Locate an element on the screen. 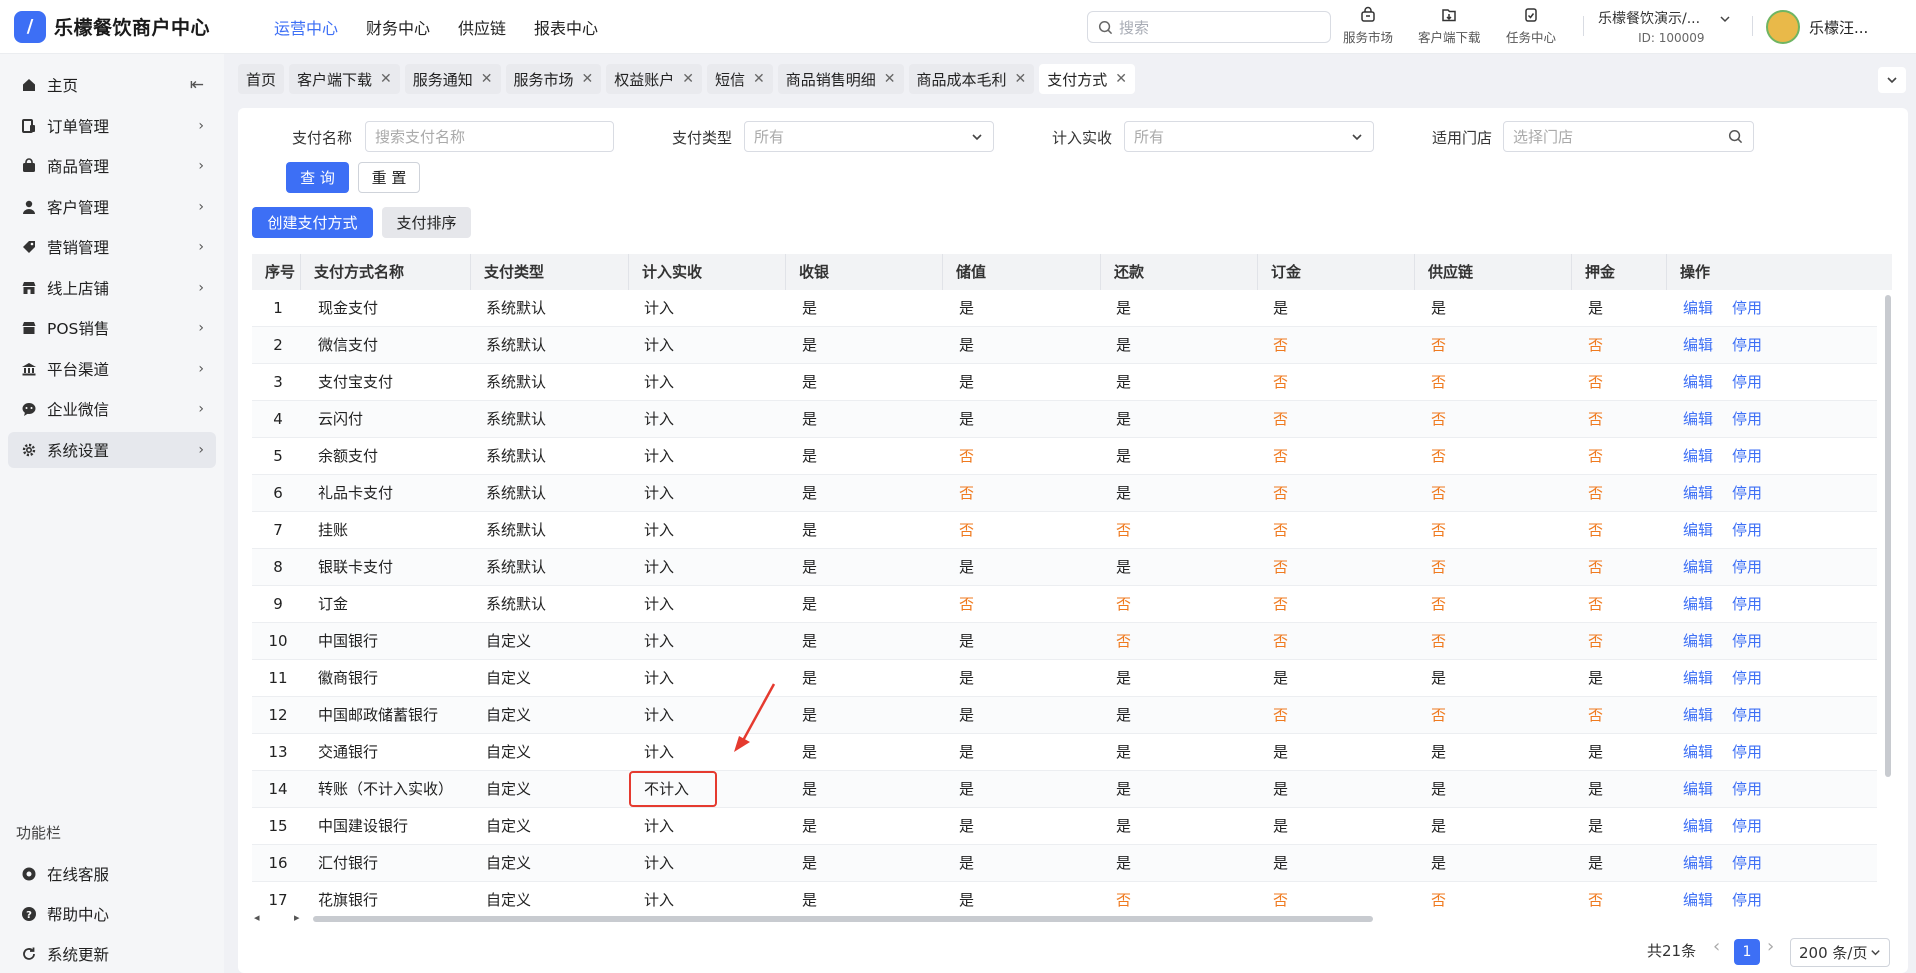 This screenshot has height=973, width=1916. sidebar-item-channels: 平台渠道 › is located at coordinates (112, 369).